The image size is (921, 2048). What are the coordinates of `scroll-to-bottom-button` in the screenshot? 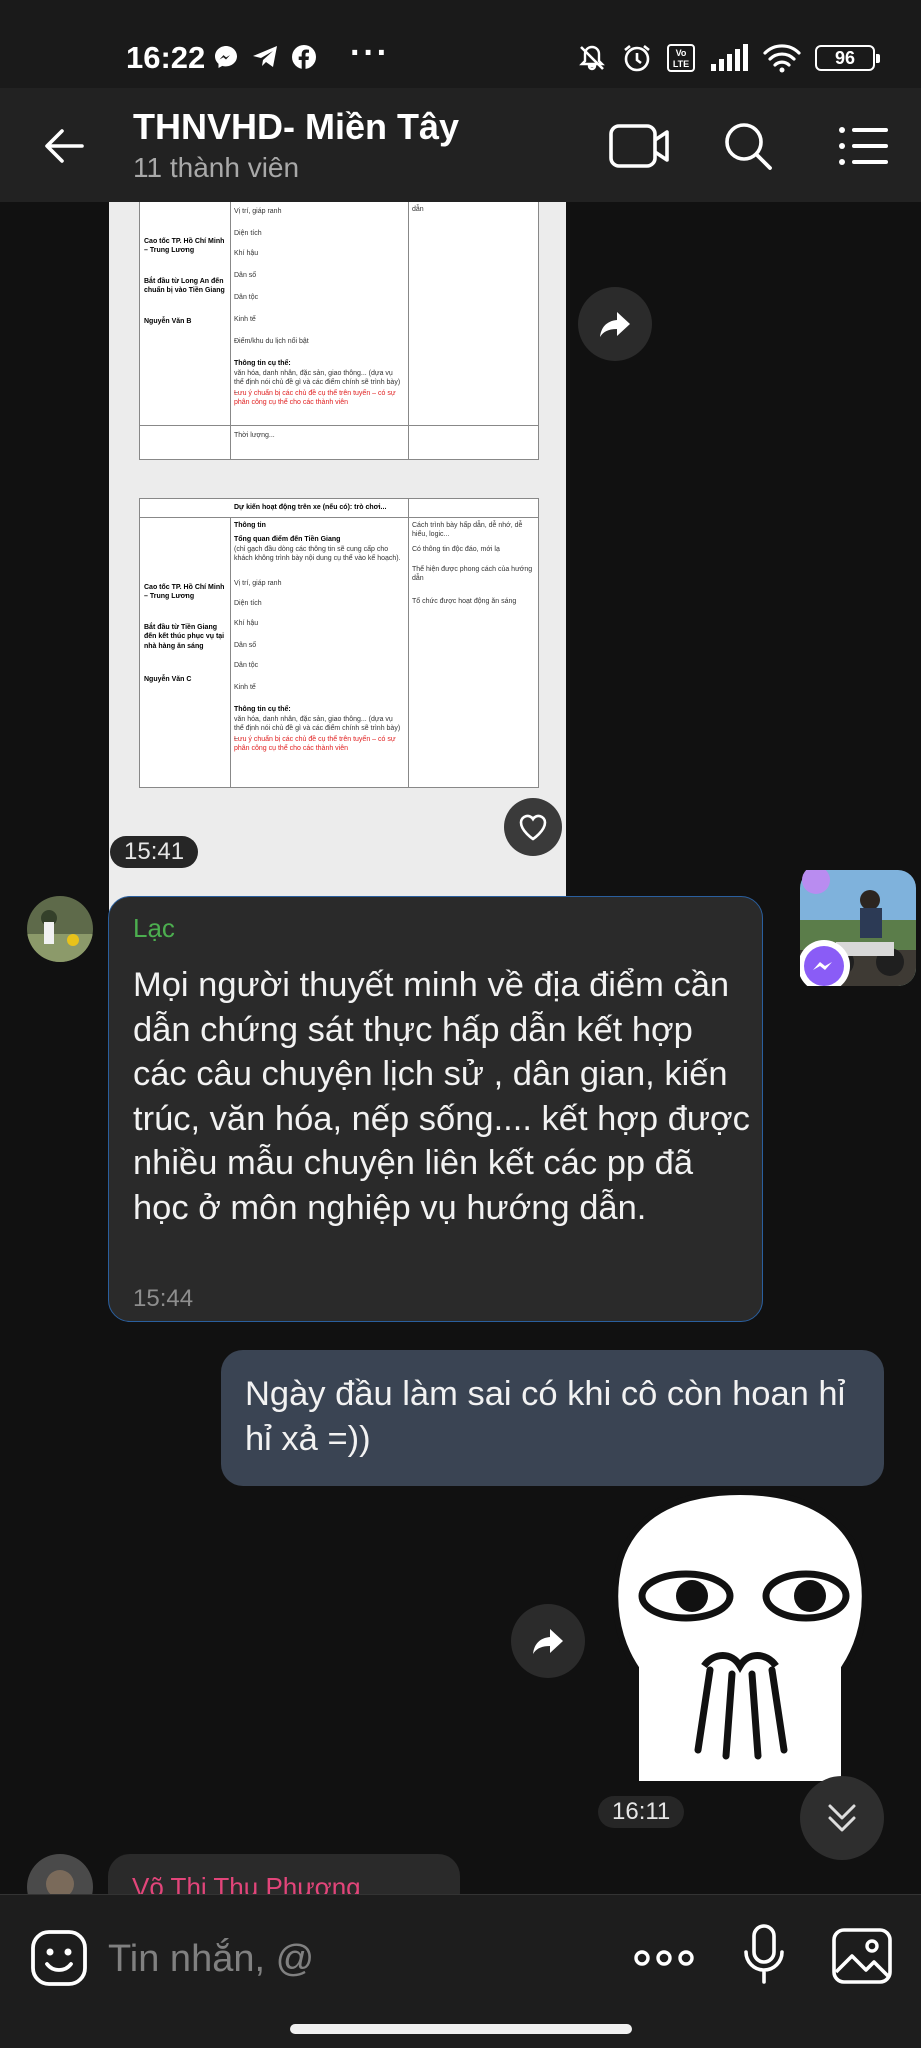 It's located at (842, 1818).